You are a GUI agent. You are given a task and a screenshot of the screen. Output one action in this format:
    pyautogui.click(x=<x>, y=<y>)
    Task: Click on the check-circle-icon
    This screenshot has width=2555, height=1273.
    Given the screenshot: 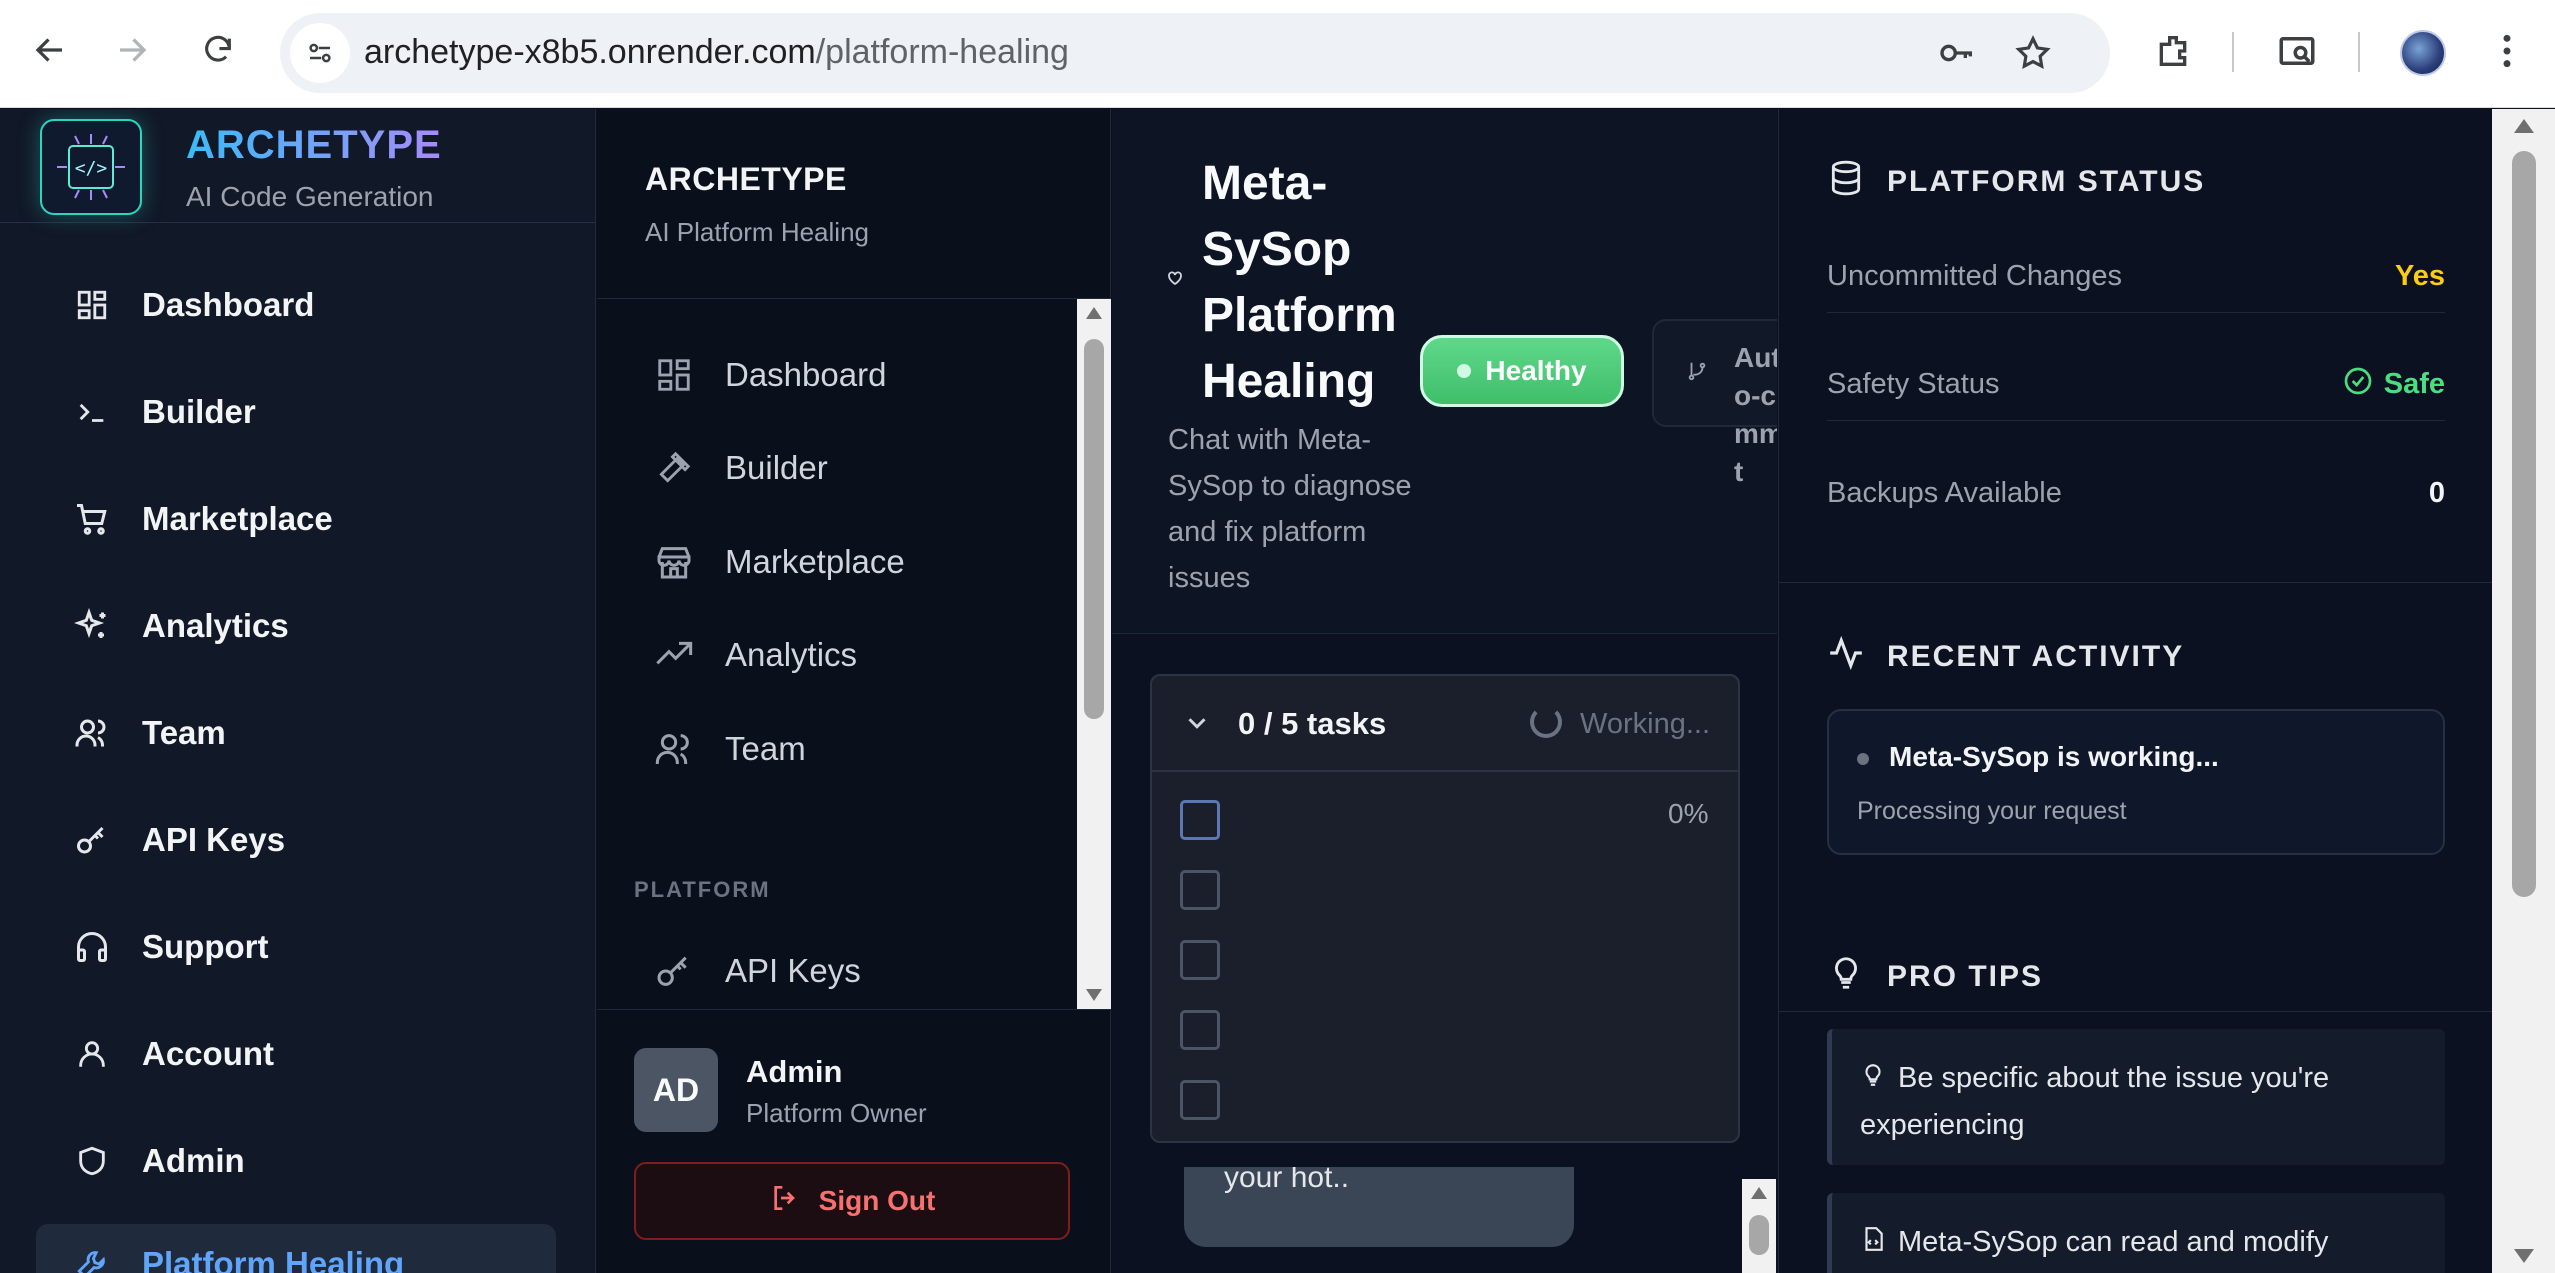 What is the action you would take?
    pyautogui.click(x=2358, y=385)
    